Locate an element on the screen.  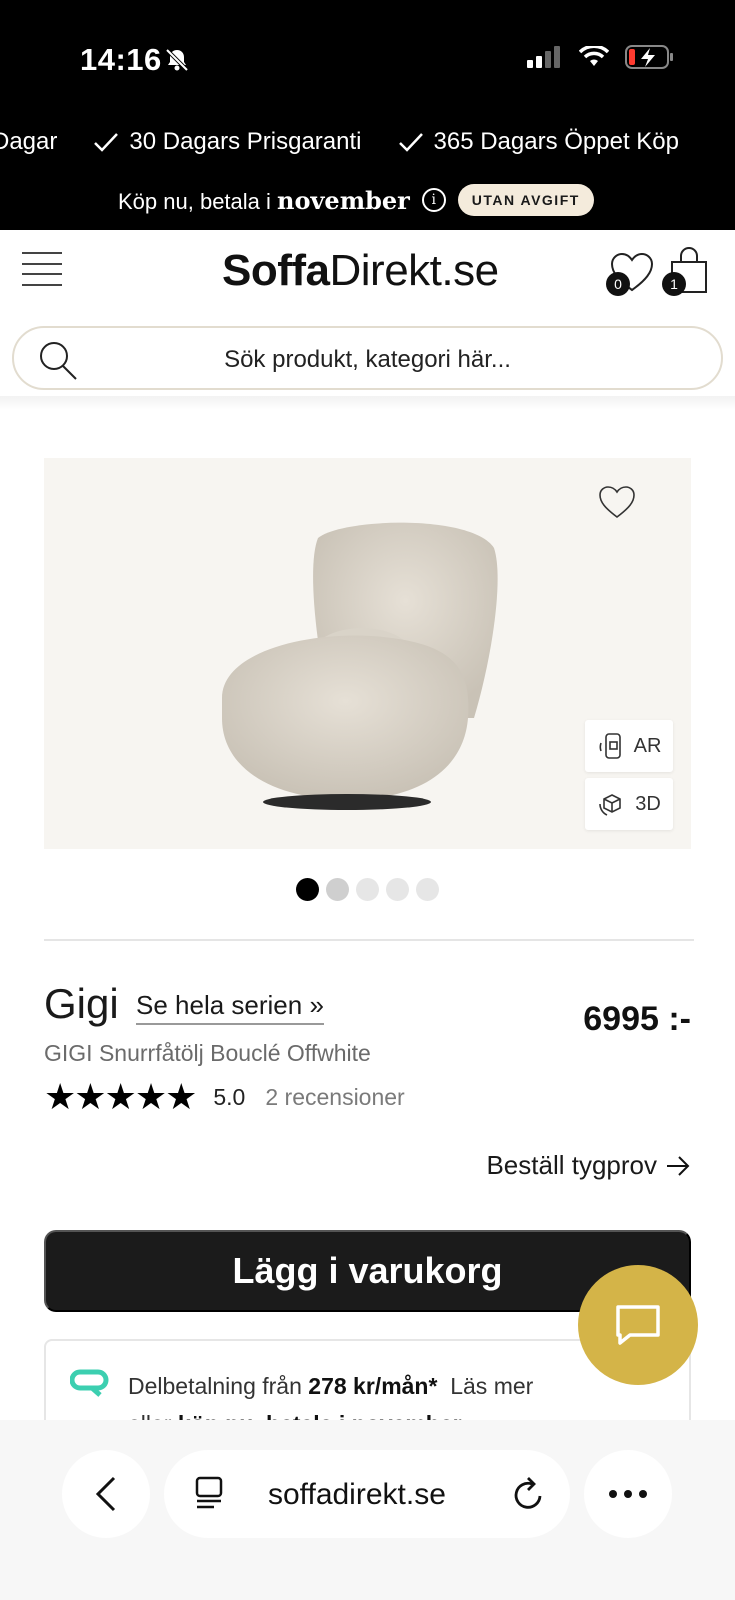
ar-button: AR is located at coordinates (629, 746).